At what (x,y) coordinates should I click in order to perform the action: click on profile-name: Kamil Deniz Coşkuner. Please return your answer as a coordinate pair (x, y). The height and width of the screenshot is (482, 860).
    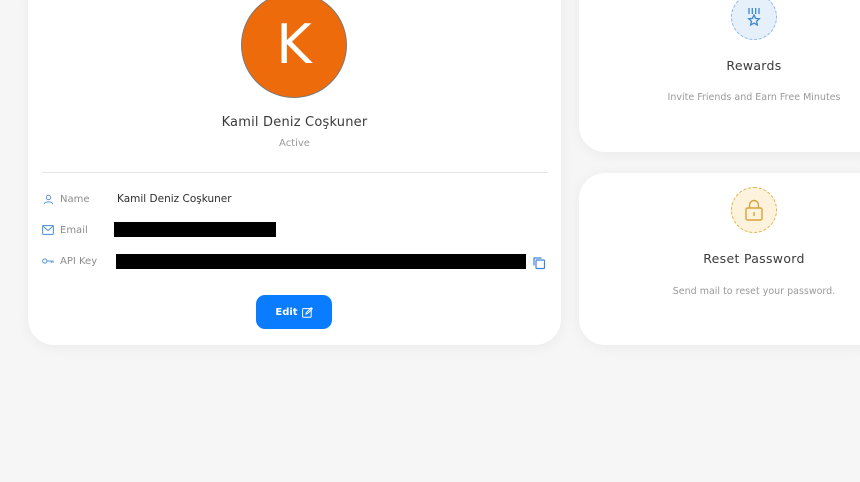
    Looking at the image, I should click on (294, 122).